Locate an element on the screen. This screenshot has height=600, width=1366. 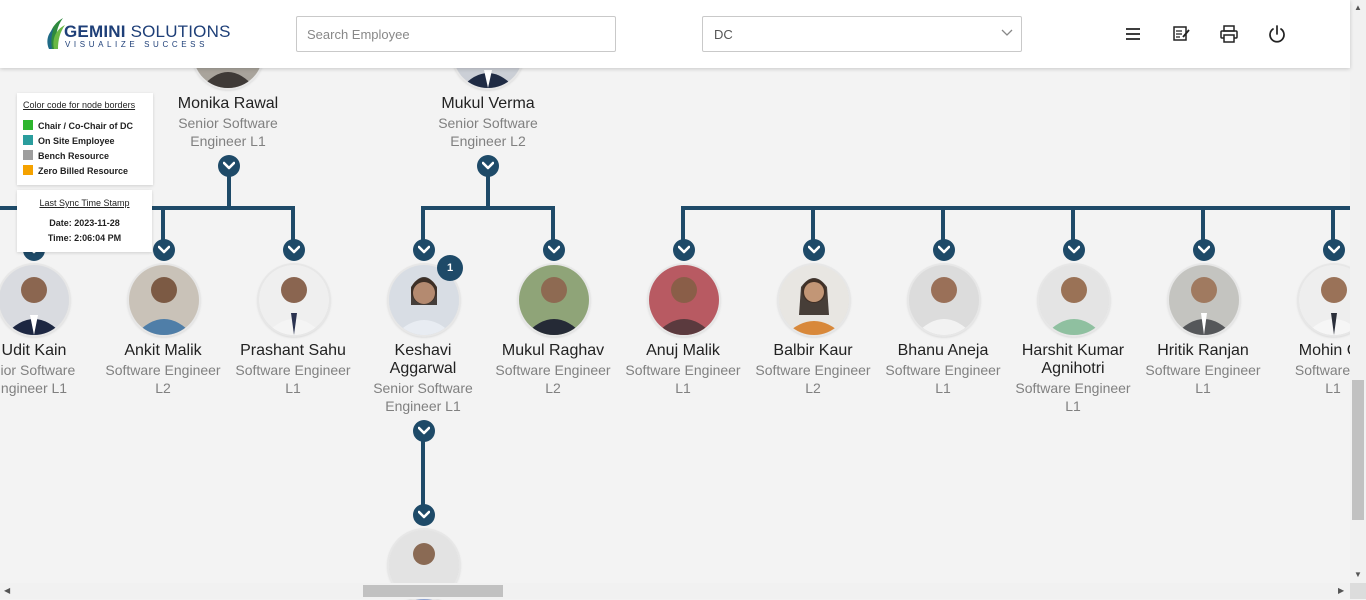
notes-icon is located at coordinates (1181, 34).